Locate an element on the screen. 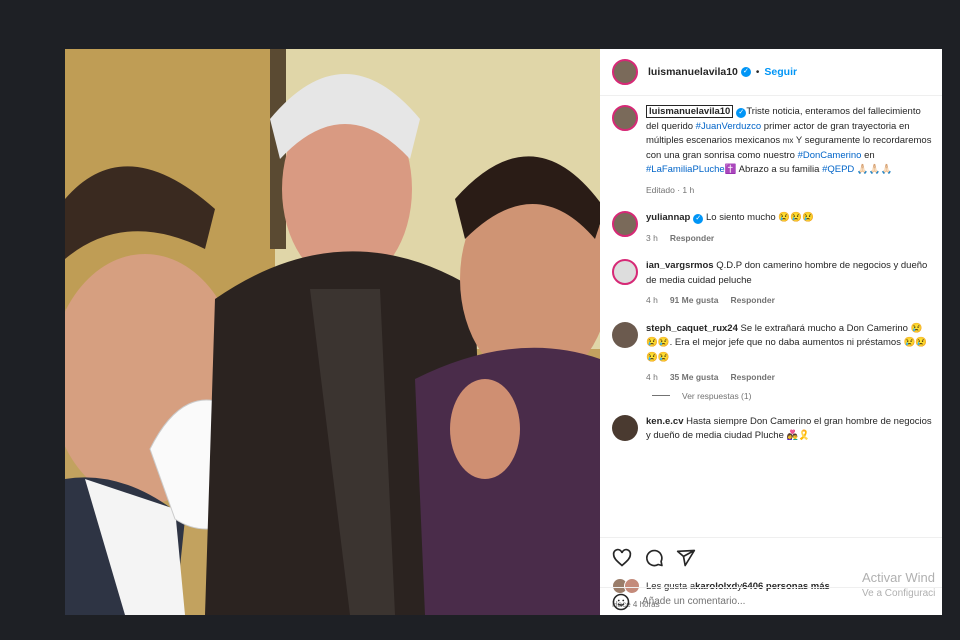  edited-label: Editado · 1 h is located at coordinates (670, 189).